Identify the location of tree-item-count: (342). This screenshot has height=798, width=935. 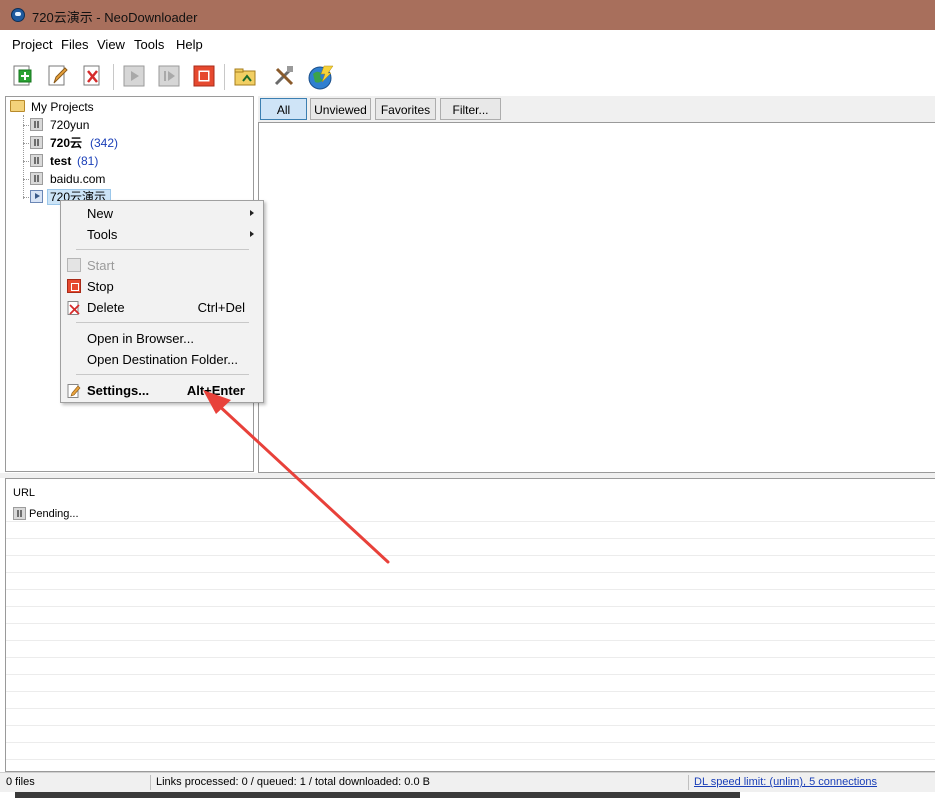
(104, 143).